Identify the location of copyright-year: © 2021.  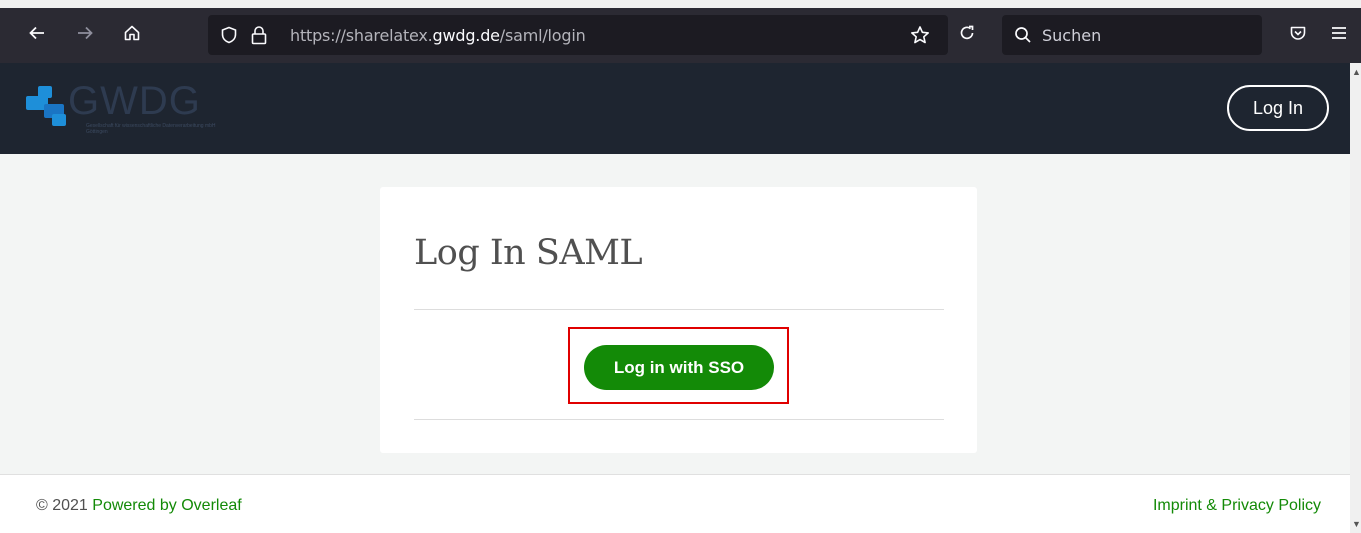
(62, 505).